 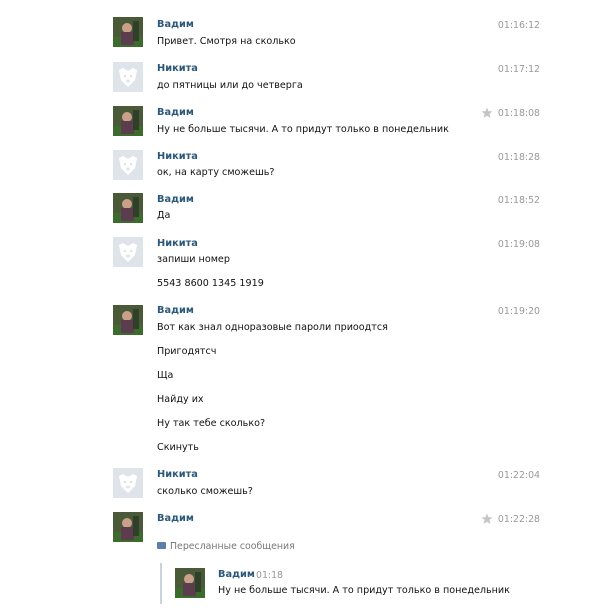 What do you see at coordinates (180, 399) in the screenshot?
I see `message-text: Найду их` at bounding box center [180, 399].